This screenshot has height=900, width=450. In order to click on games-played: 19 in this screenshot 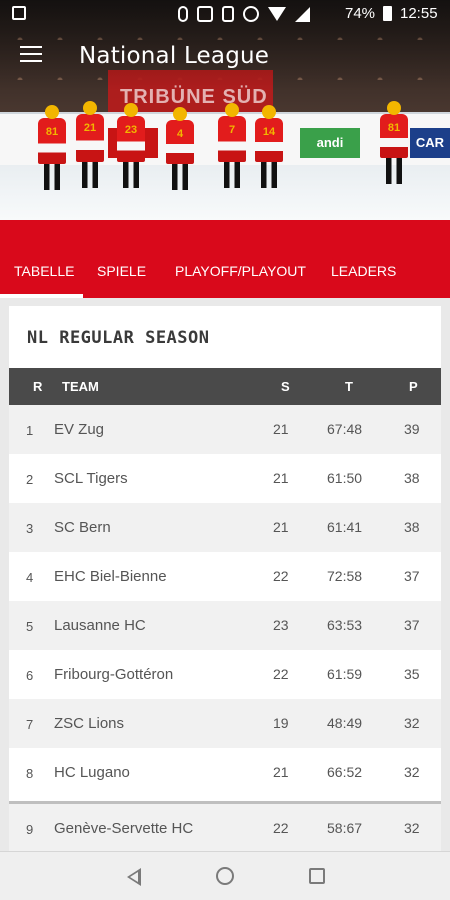, I will do `click(281, 723)`.